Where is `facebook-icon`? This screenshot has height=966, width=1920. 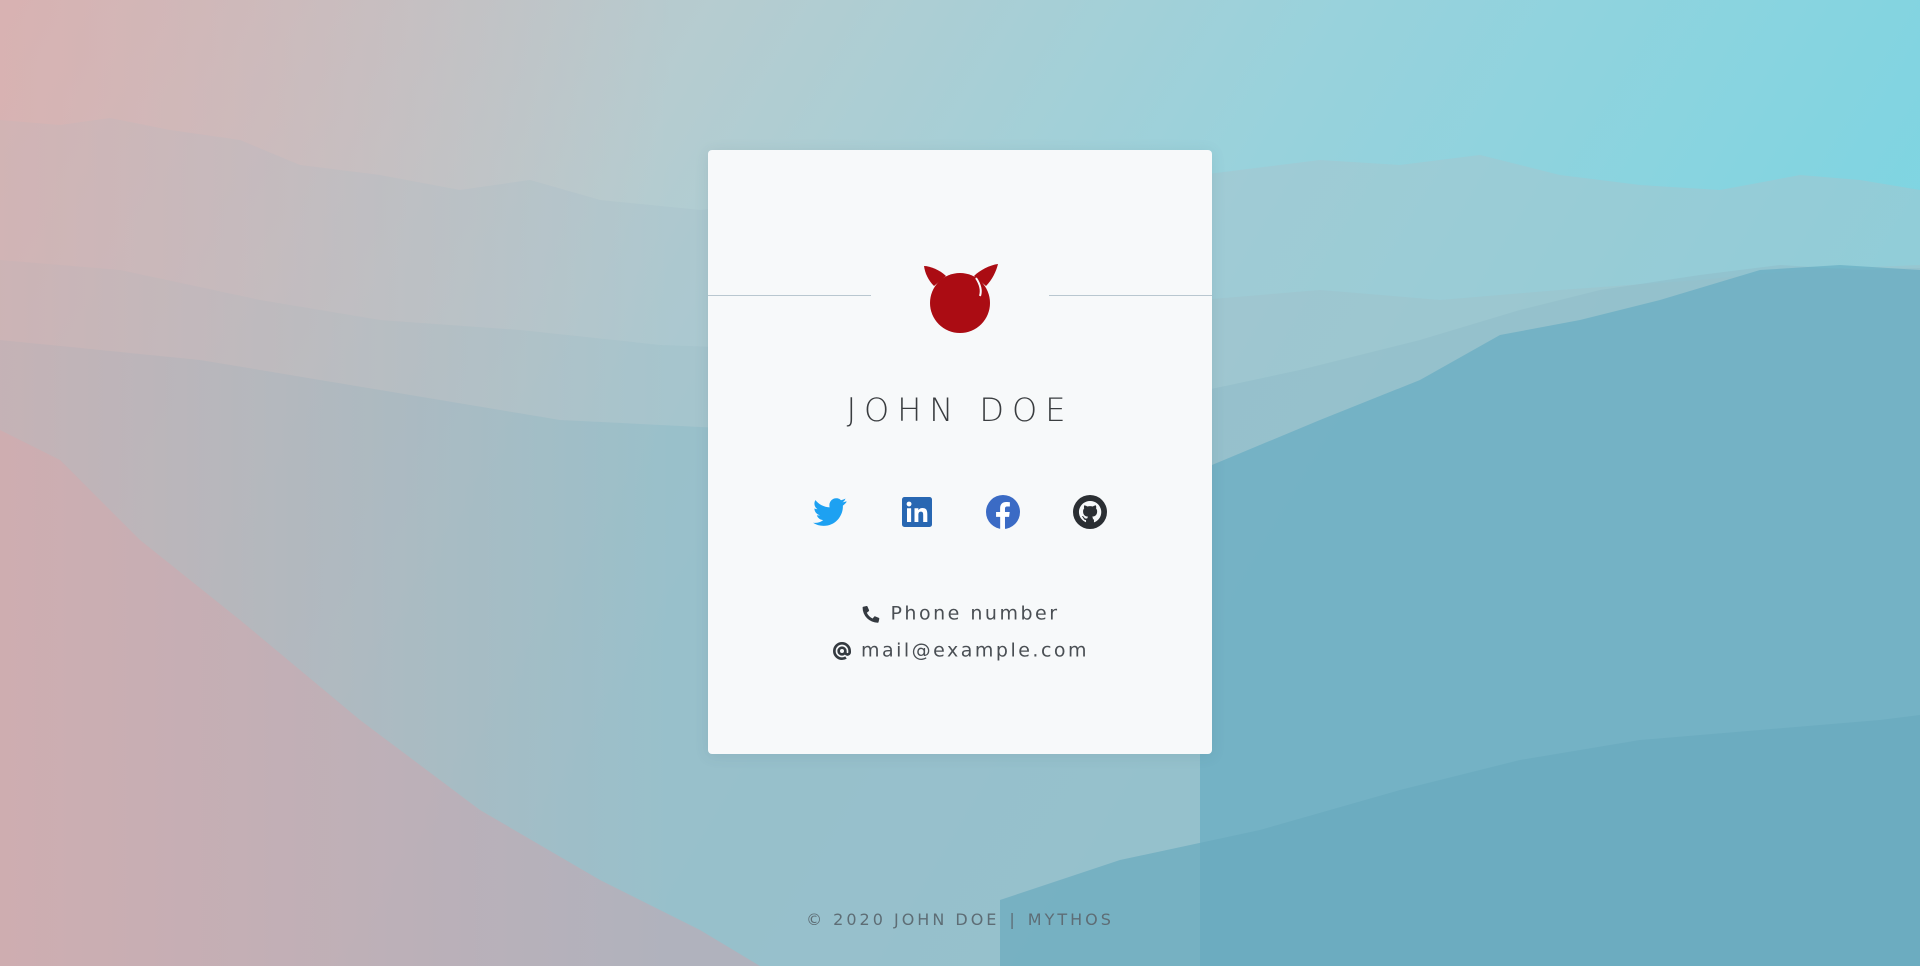
facebook-icon is located at coordinates (1003, 512).